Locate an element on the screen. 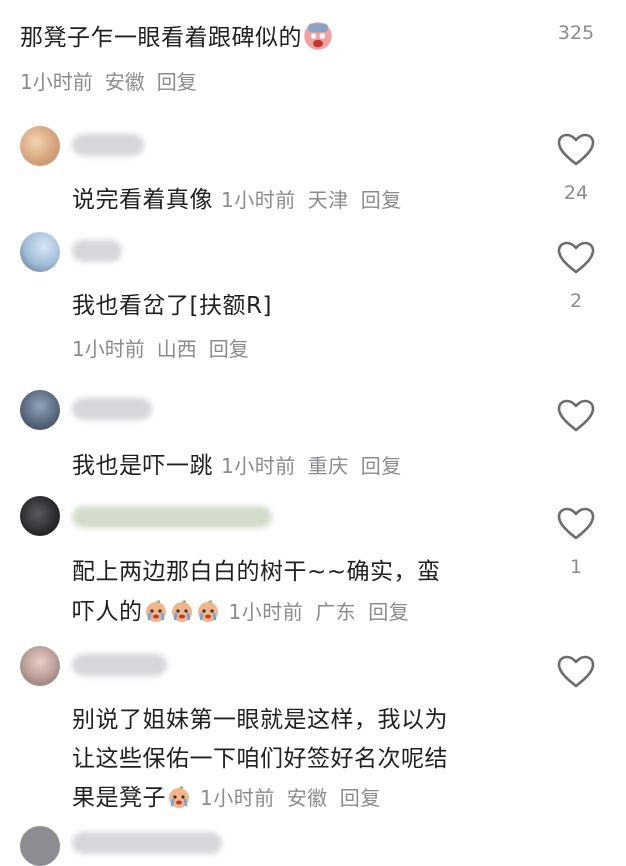 This screenshot has height=866, width=626. comment-text: 果是凳子 1小时前 安徽 回复 is located at coordinates (232, 795).